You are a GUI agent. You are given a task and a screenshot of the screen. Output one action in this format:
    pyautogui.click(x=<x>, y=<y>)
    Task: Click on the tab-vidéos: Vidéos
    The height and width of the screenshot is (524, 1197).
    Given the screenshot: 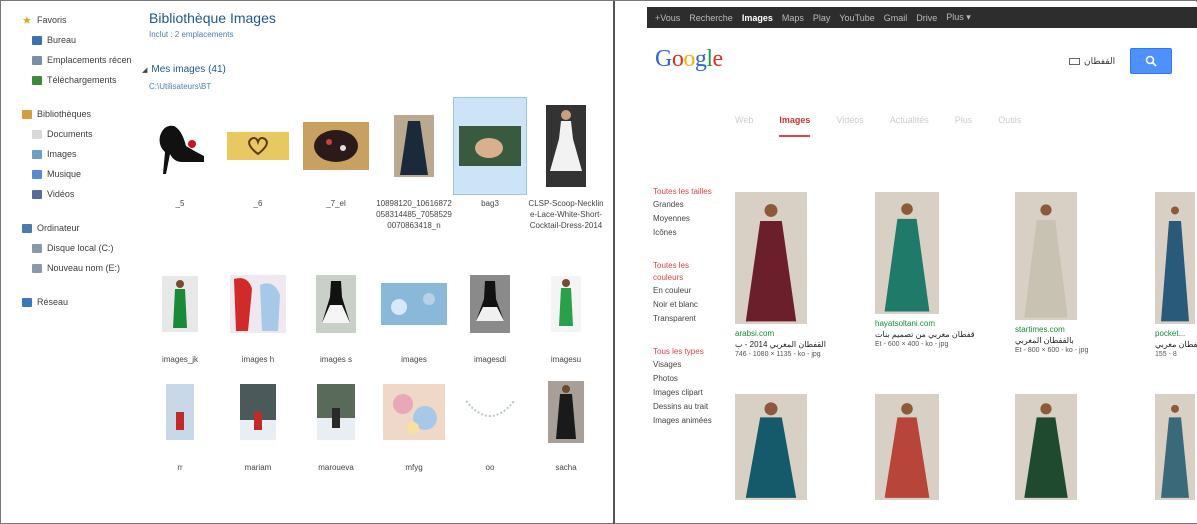 What is the action you would take?
    pyautogui.click(x=849, y=126)
    